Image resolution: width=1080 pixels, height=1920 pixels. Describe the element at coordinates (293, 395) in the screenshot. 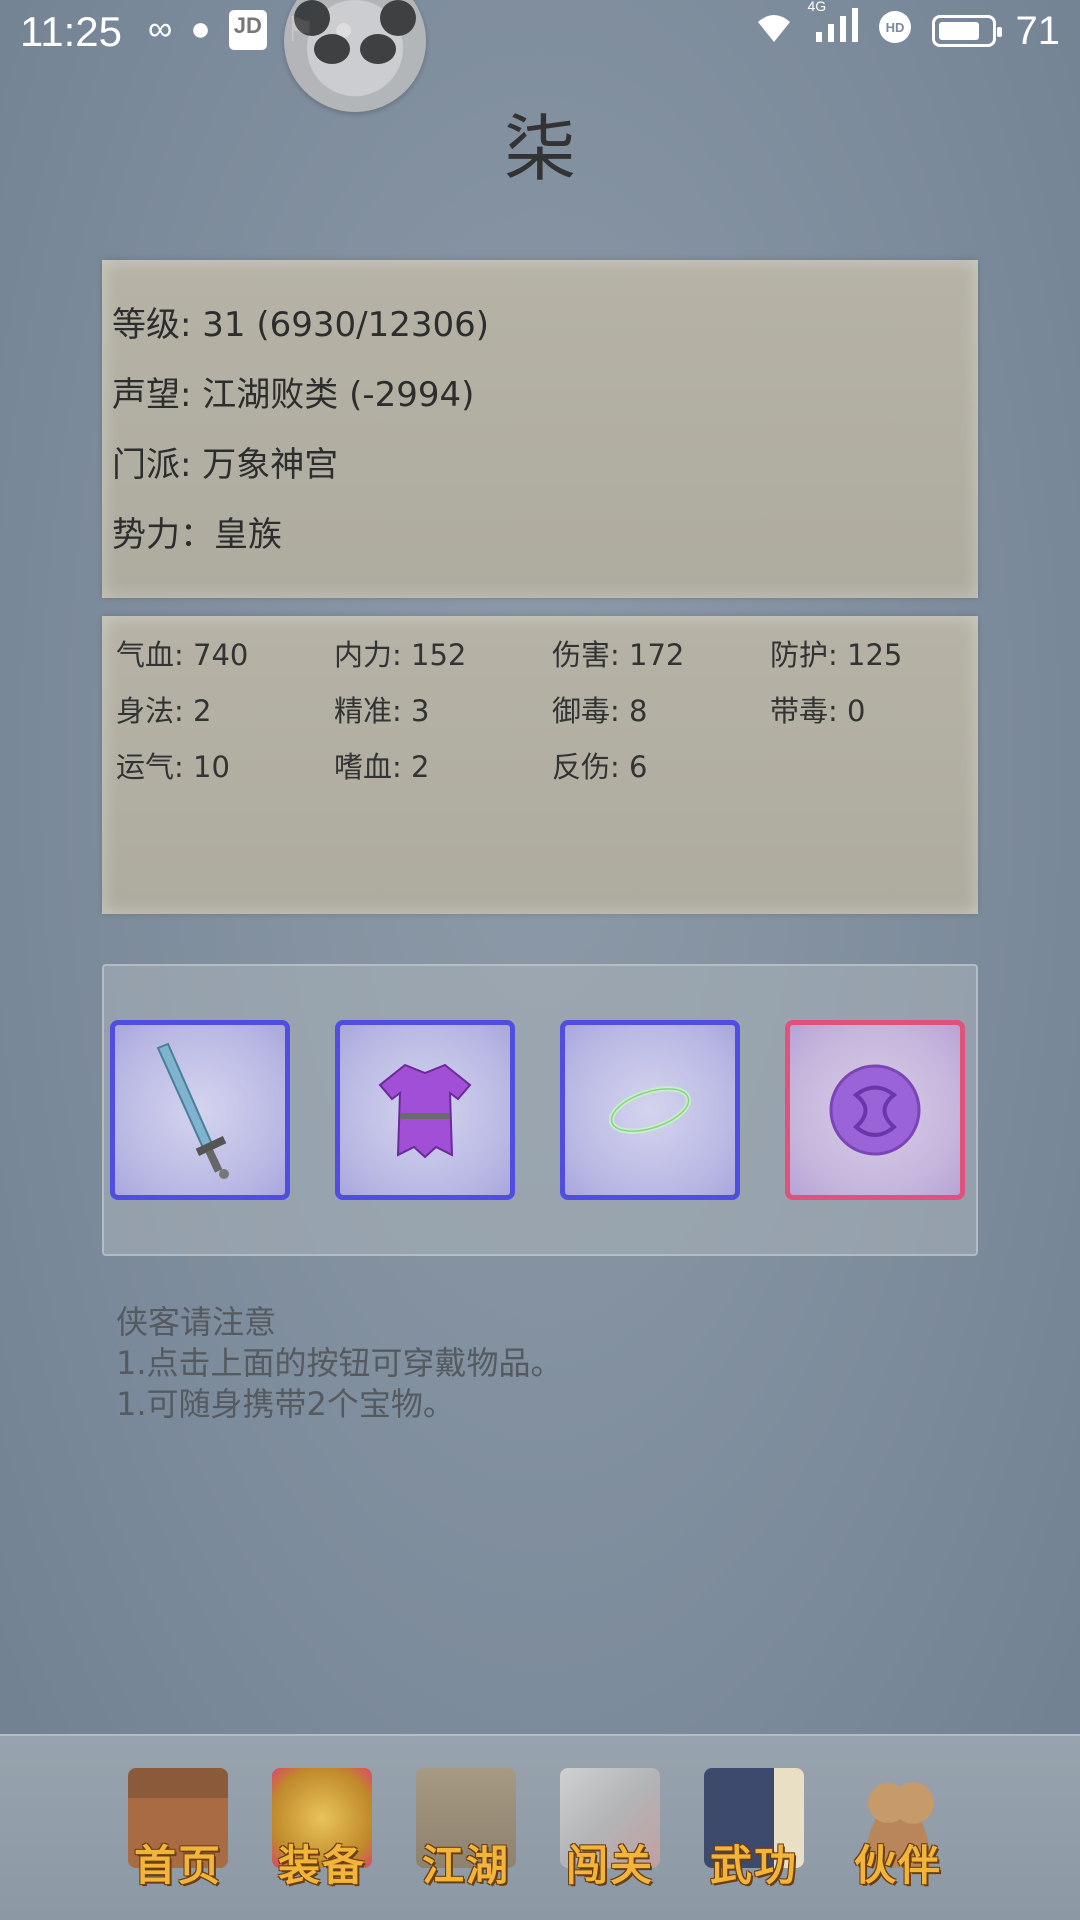

I see `reputation-text: 声望: 江湖败类 (-2994)` at that location.